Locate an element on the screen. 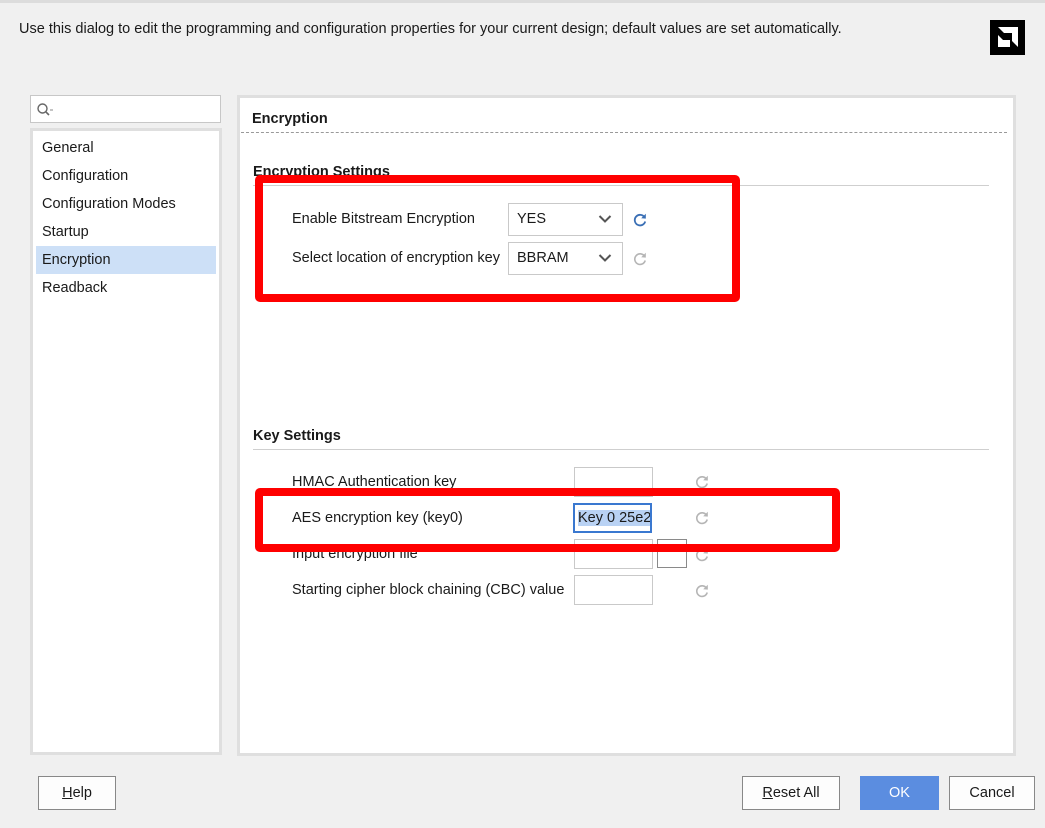 The height and width of the screenshot is (828, 1045). help-mnemonic: H is located at coordinates (67, 793).